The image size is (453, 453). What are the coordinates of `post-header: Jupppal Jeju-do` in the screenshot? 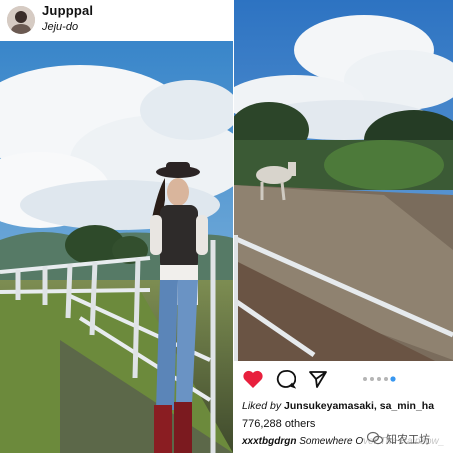 It's located at (116, 20).